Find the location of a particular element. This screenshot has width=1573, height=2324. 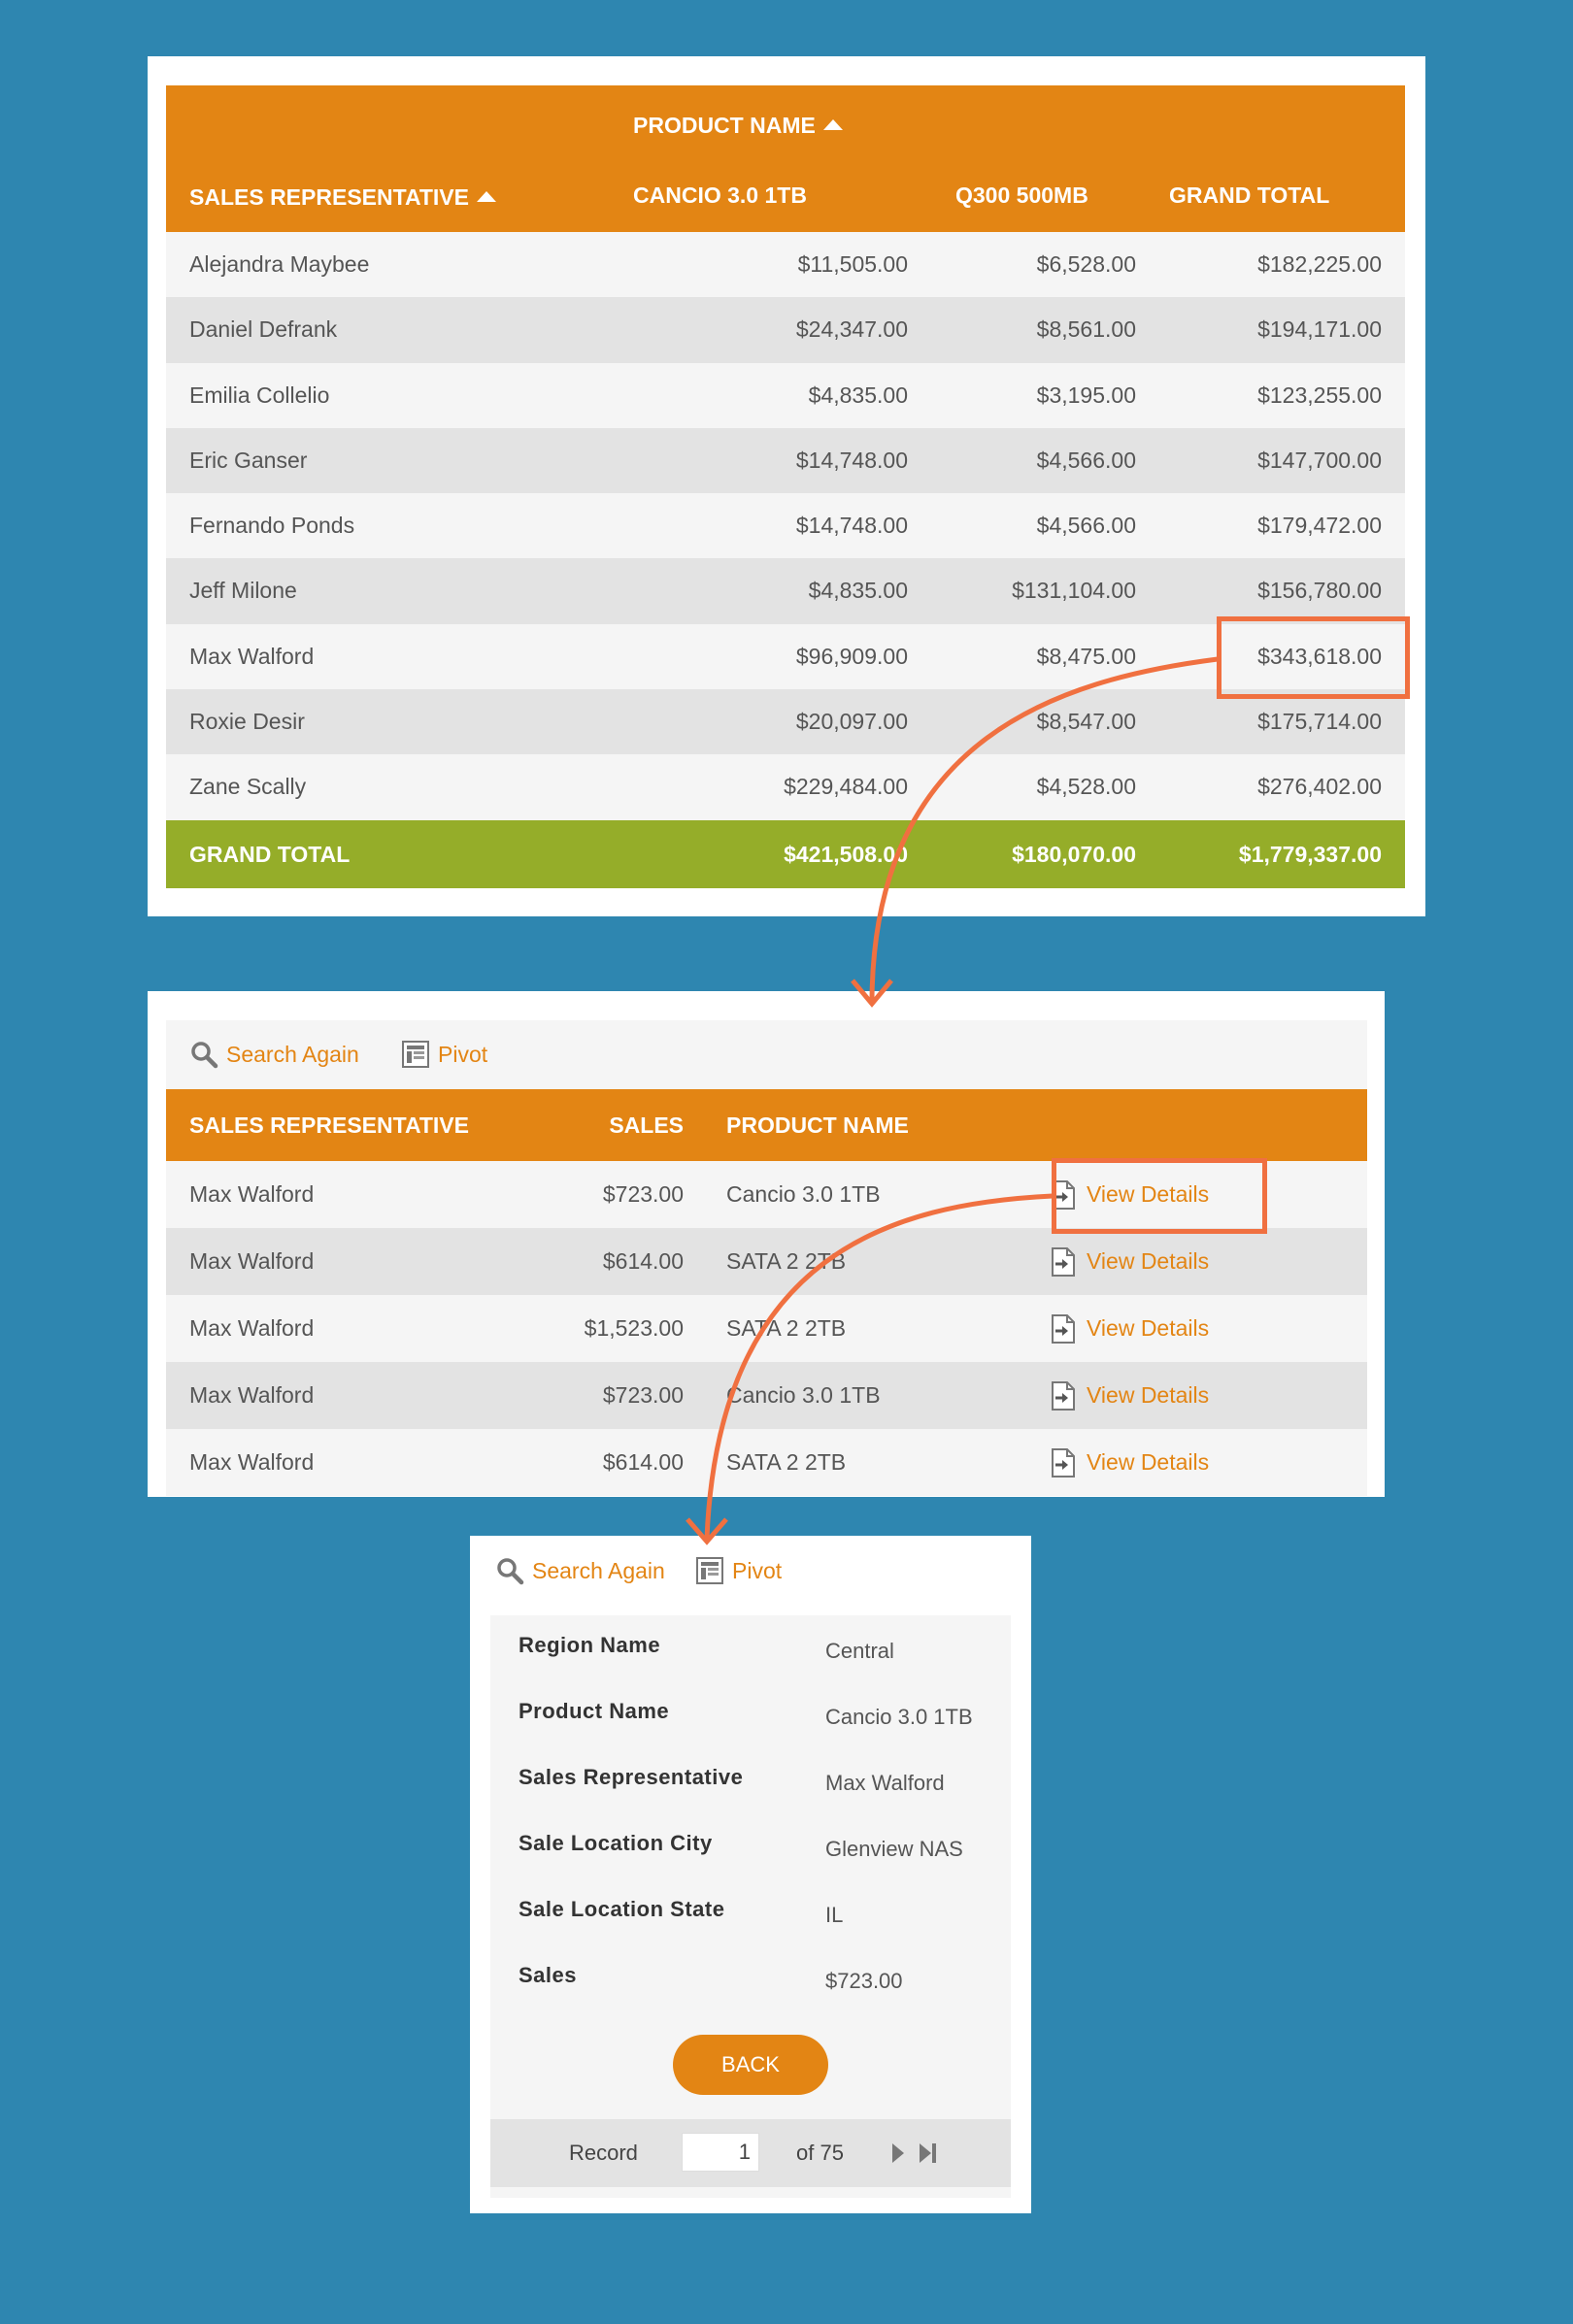

detail-field: Sales $723.00 is located at coordinates (751, 1996).